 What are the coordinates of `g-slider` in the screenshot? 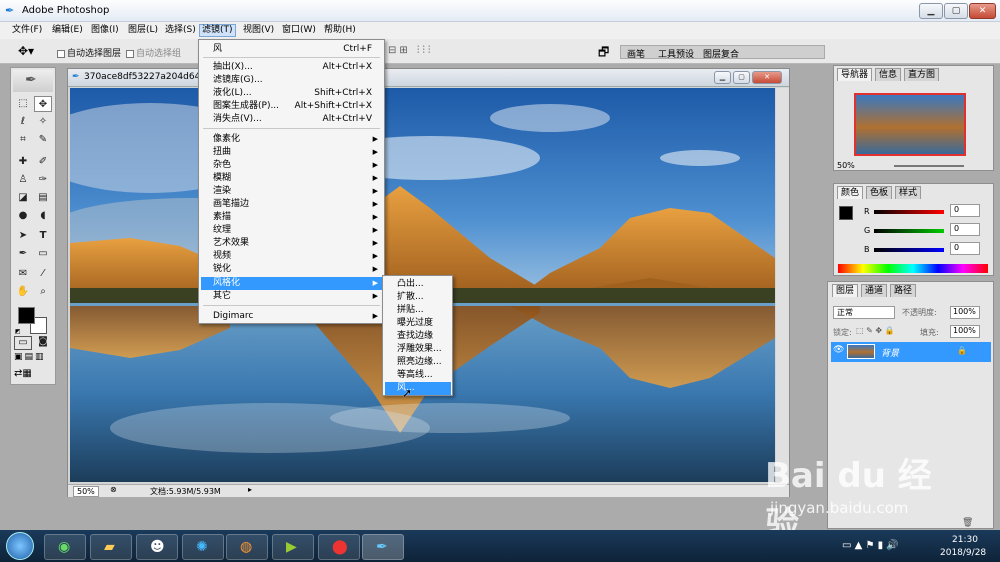 It's located at (909, 231).